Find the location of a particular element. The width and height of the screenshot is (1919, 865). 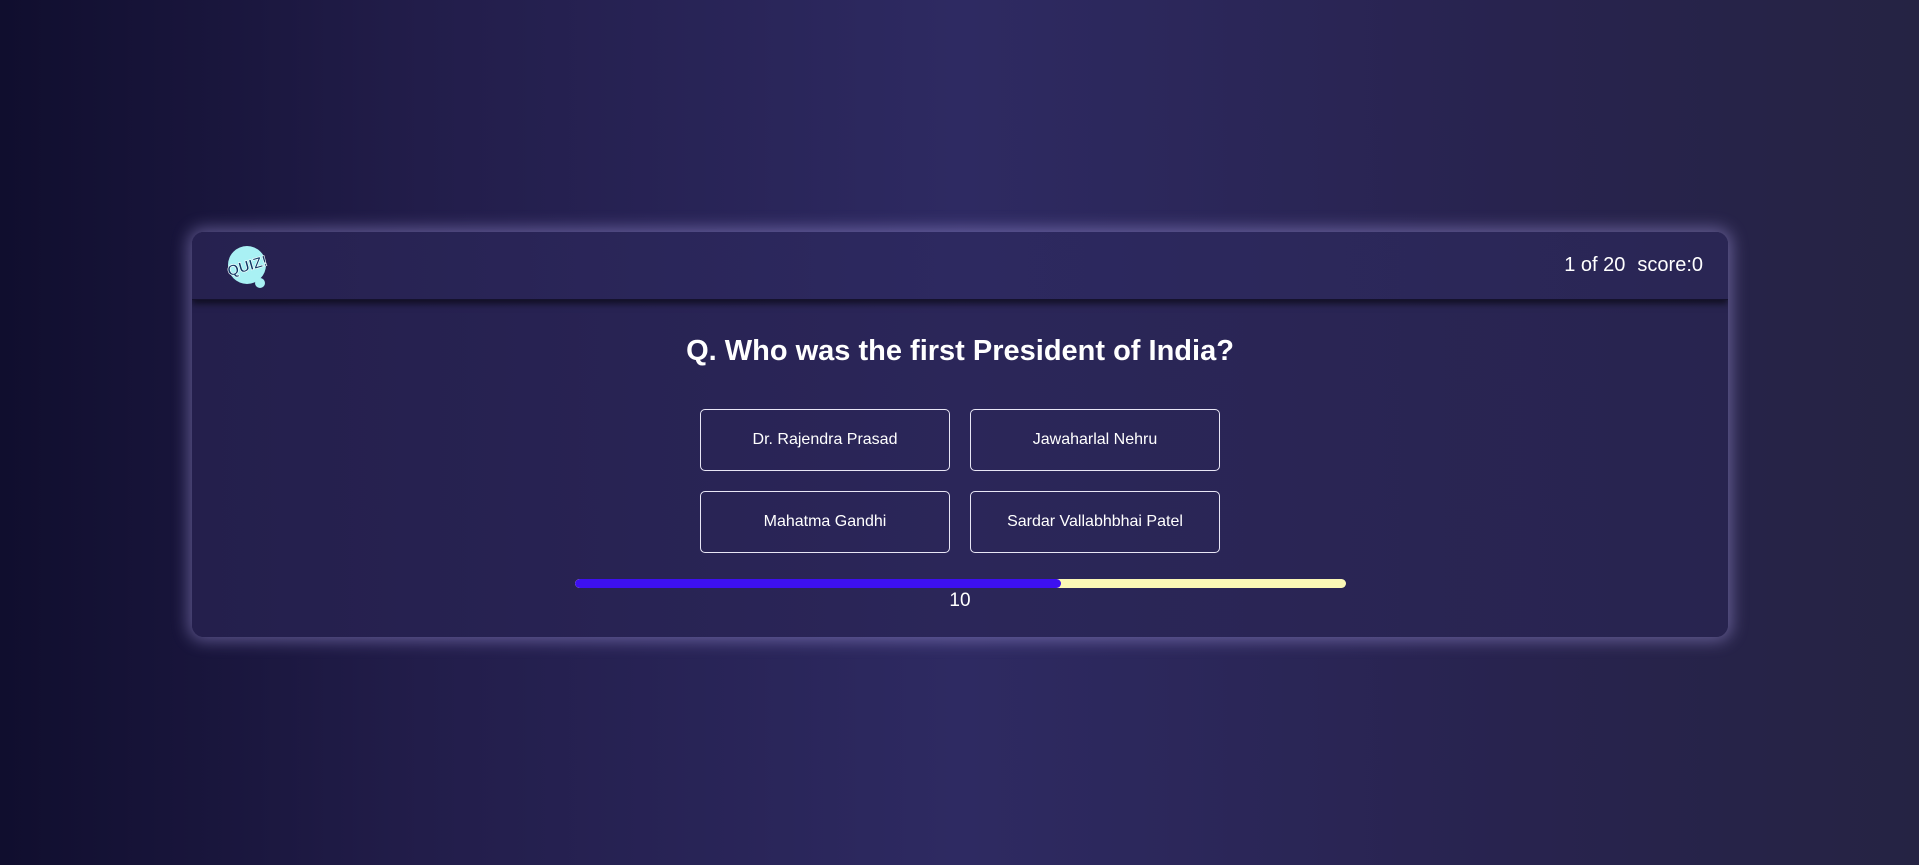

quiz-header: QUIZ! 1 of 20 score:0 is located at coordinates (960, 266).